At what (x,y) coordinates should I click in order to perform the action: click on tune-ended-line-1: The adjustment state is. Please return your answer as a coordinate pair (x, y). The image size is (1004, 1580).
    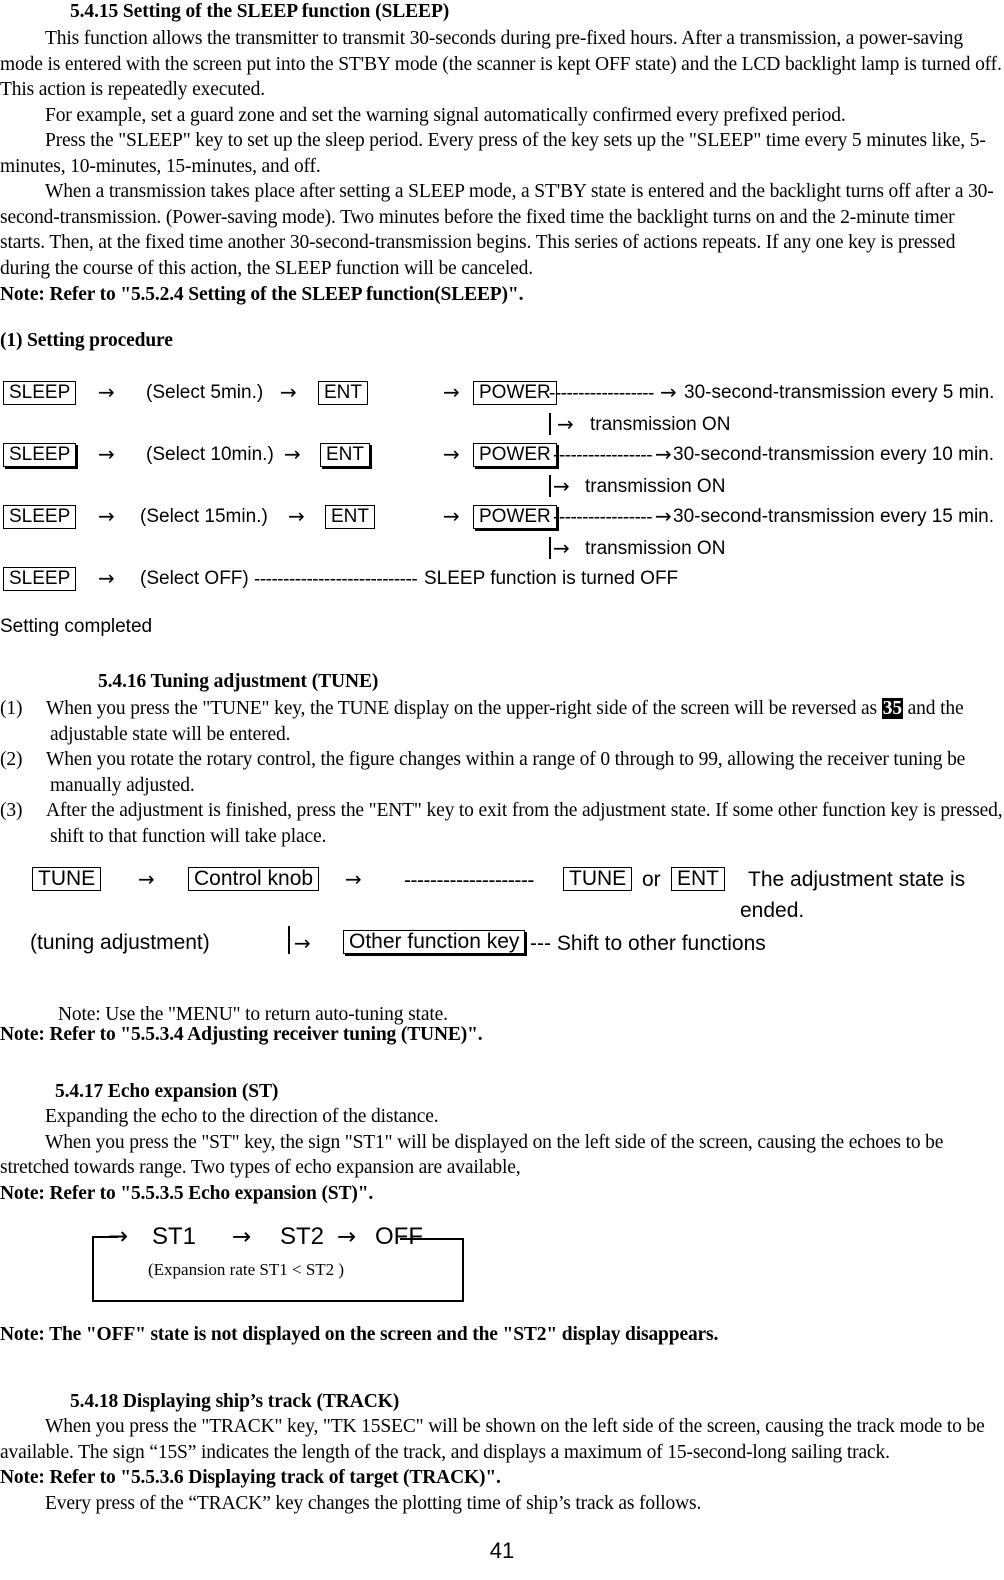
    Looking at the image, I should click on (857, 879).